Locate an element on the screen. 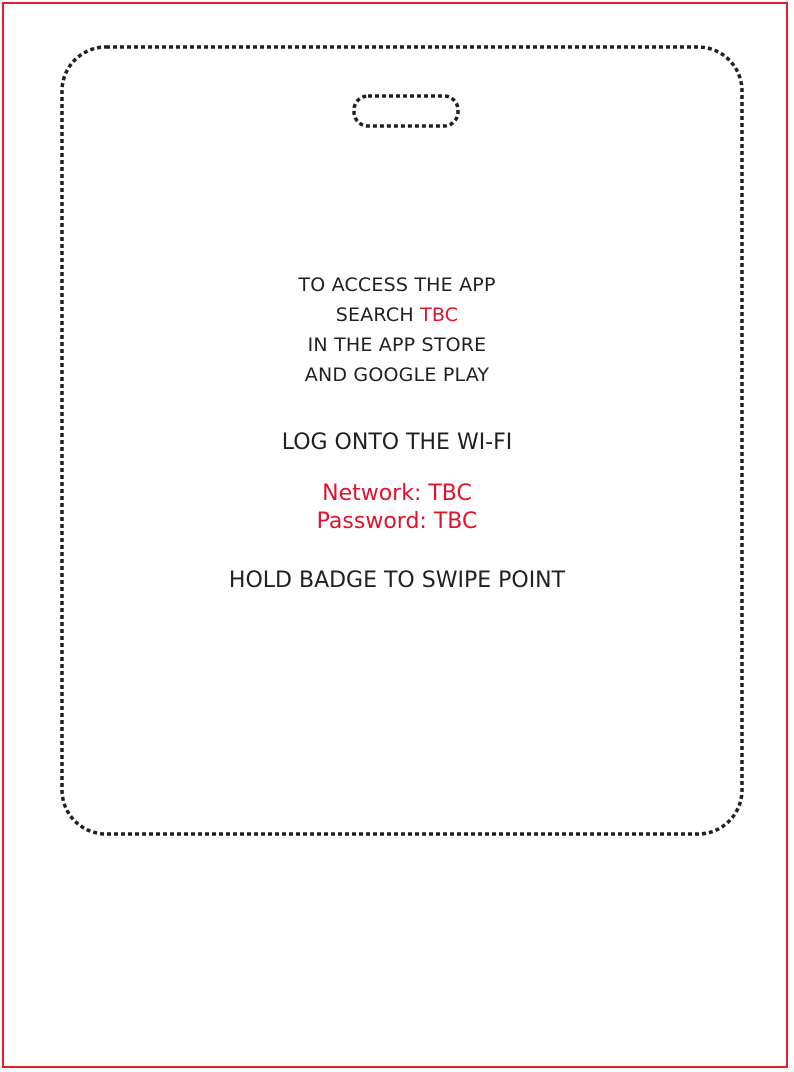 This screenshot has height=1072, width=794. app-line-3: IN THE APP STORE is located at coordinates (397, 345).